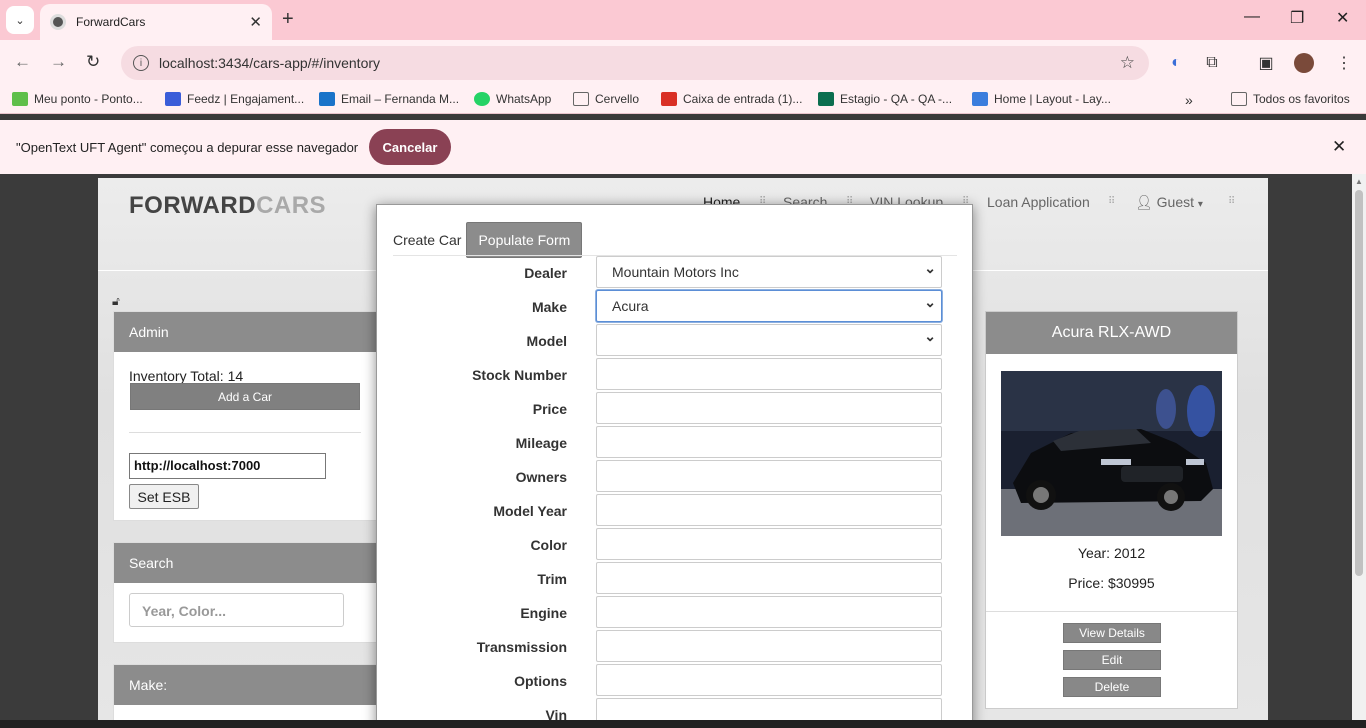 The width and height of the screenshot is (1366, 728). I want to click on site-info-icon: i, so click(141, 63).